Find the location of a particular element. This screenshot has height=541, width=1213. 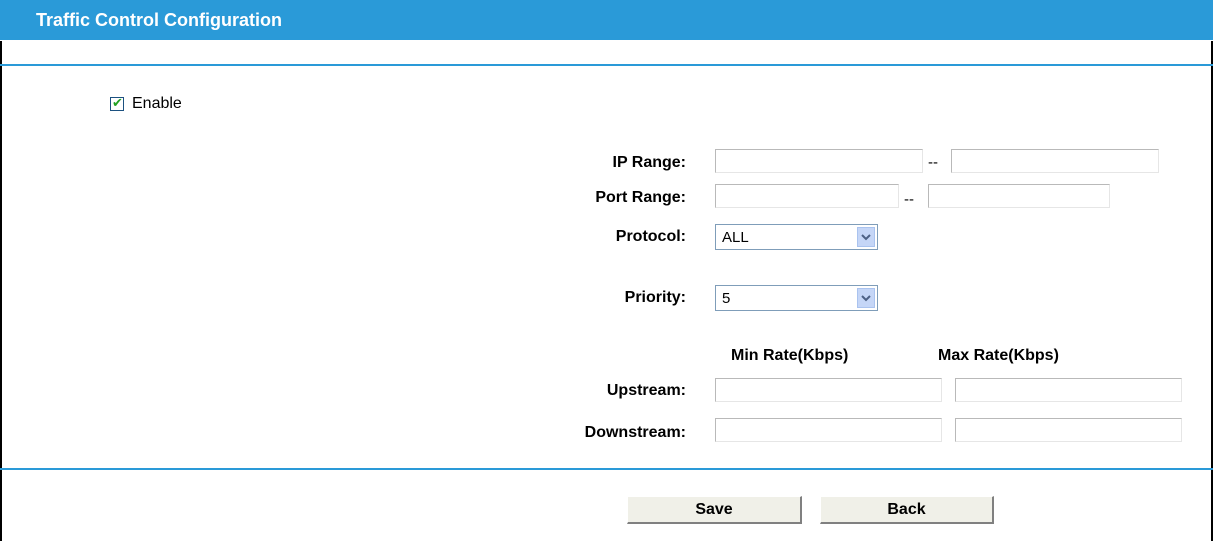

max-rate-header: Max Rate(Kbps) is located at coordinates (998, 355).